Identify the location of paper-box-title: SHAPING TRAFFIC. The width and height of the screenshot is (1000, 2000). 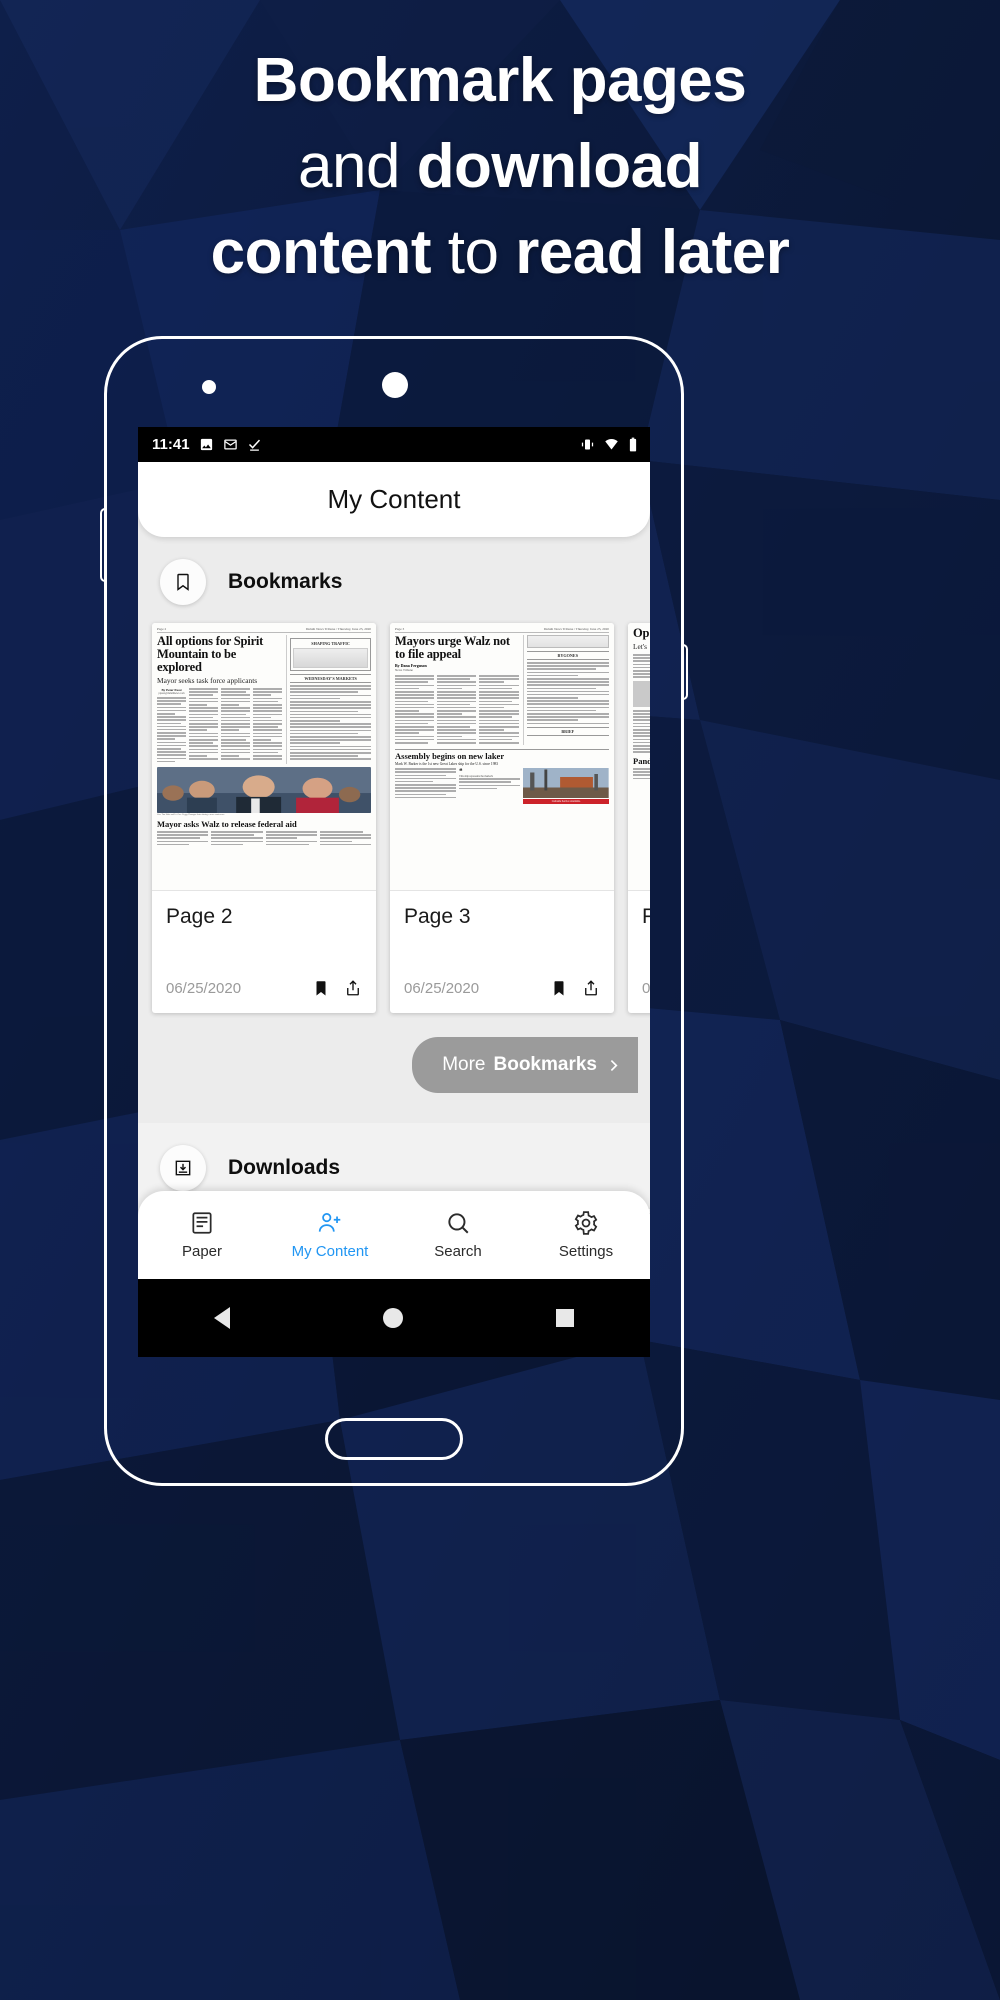
(330, 643).